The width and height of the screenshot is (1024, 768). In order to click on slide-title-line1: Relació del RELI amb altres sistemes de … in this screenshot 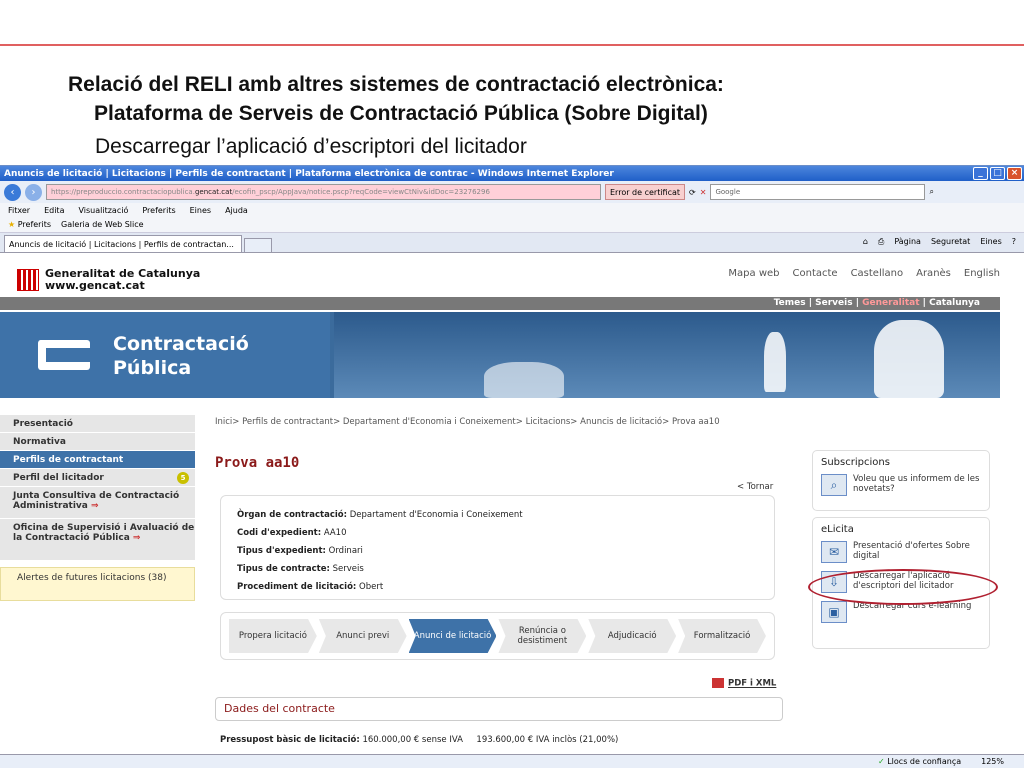, I will do `click(396, 84)`.